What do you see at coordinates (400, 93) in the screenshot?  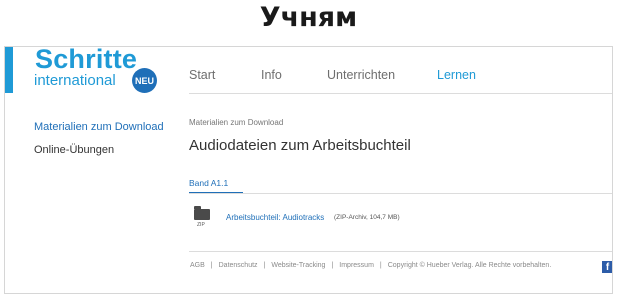 I see `nav-divider` at bounding box center [400, 93].